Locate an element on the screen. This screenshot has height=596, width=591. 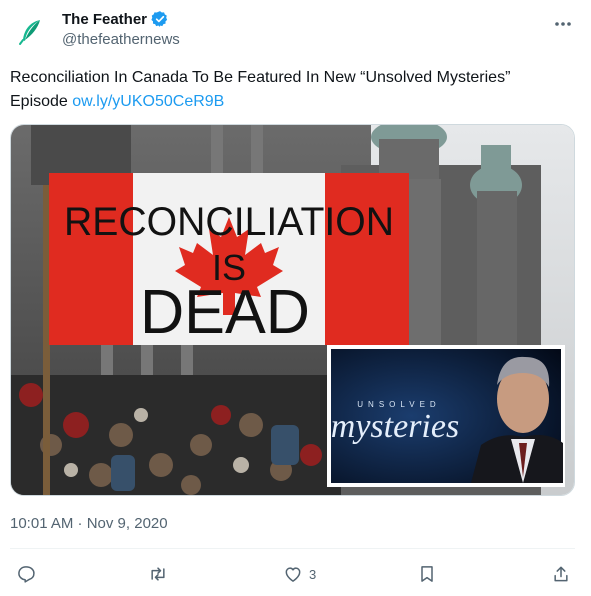
banner-line1: RECONCILIATION is located at coordinates (229, 222).